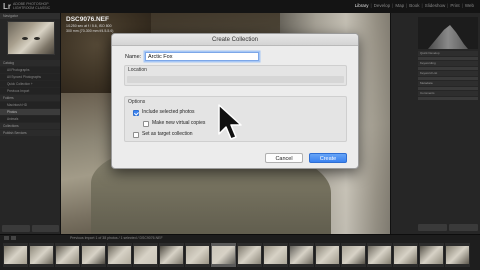 The height and width of the screenshot is (270, 480). Describe the element at coordinates (16, 228) in the screenshot. I see `import-button` at that location.